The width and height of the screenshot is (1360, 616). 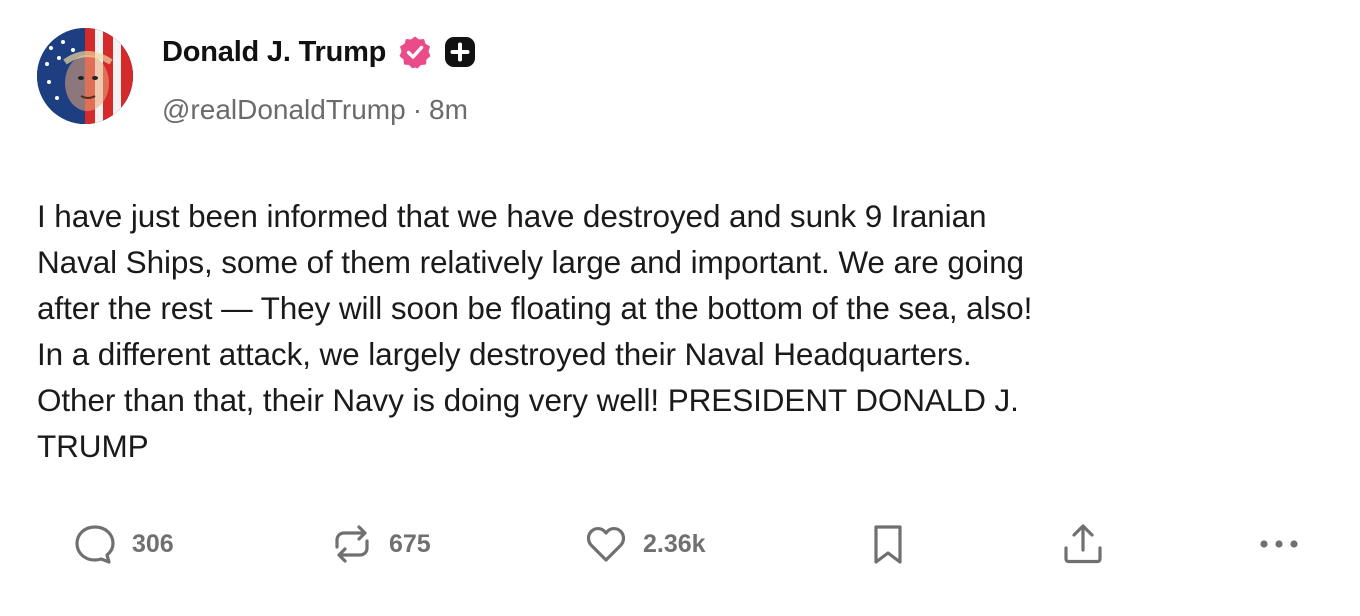 I want to click on author-display-name: Donald J. Trump, so click(x=274, y=52).